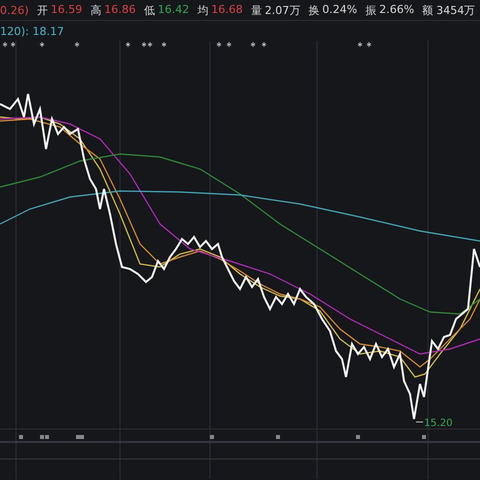 The width and height of the screenshot is (480, 480). Describe the element at coordinates (227, 10) in the screenshot. I see `quote-value: 16.68` at that location.